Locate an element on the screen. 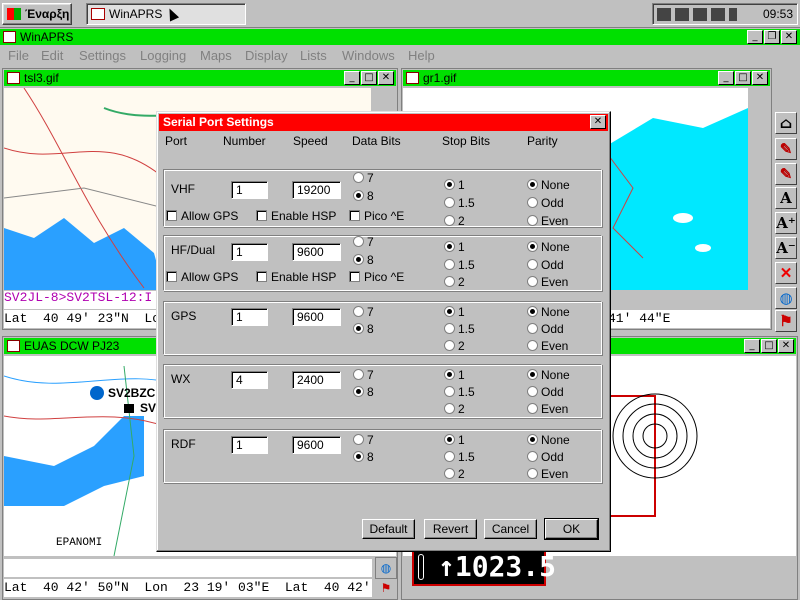 Image resolution: width=800 pixels, height=600 pixels. euas-window-icon is located at coordinates (13, 346).